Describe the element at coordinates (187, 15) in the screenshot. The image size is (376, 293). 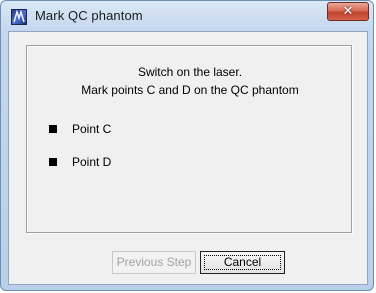
I see `title-bar: Mark QC phantom ✕` at that location.